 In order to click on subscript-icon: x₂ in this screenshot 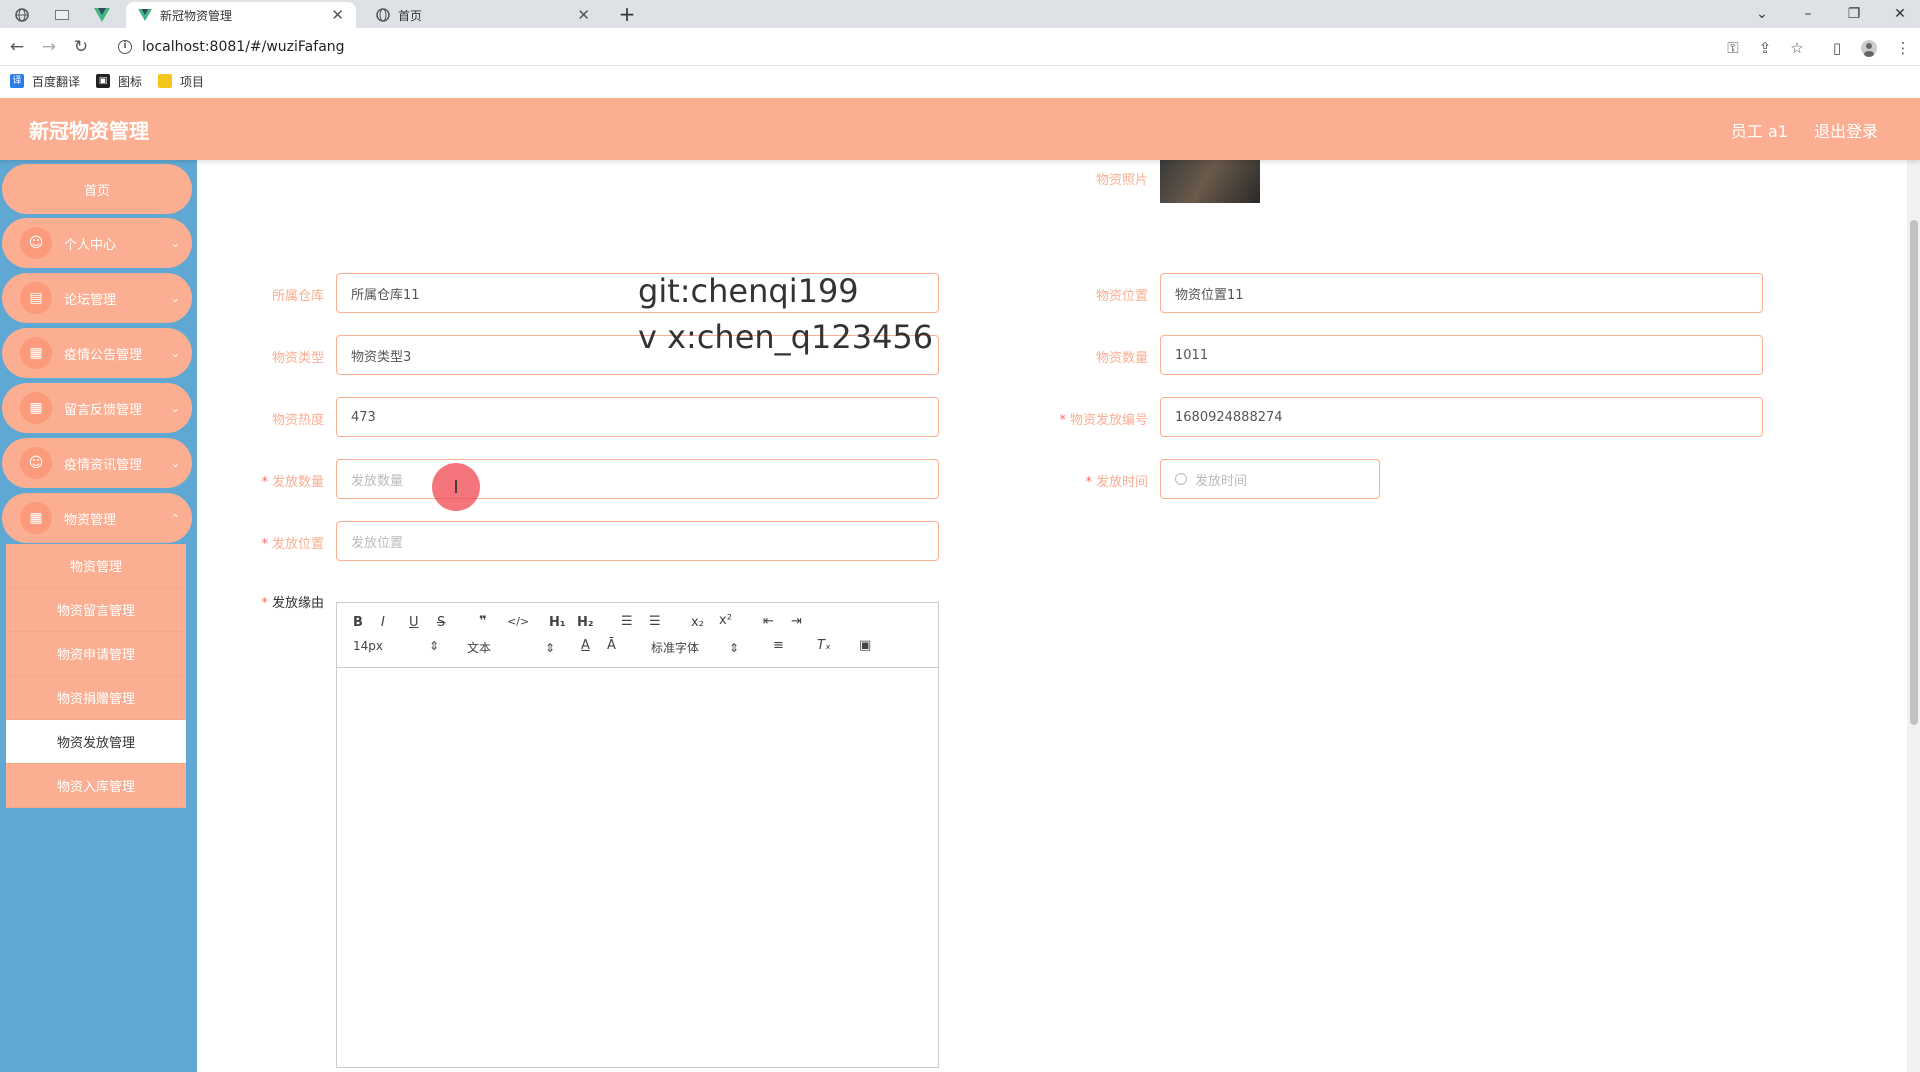, I will do `click(697, 622)`.